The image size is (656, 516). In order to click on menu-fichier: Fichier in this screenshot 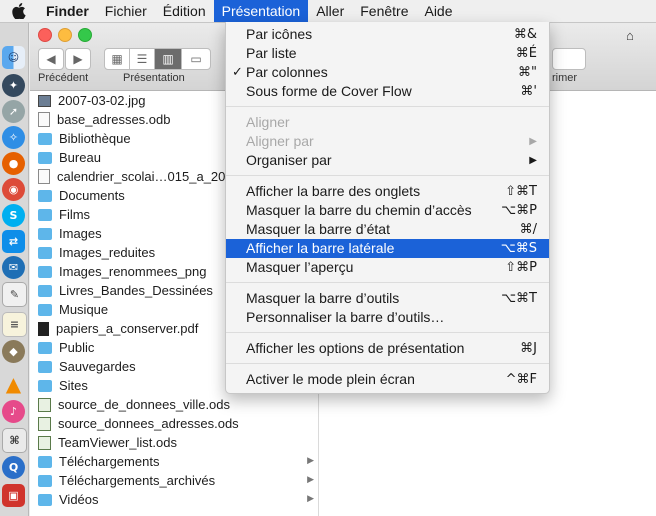, I will do `click(126, 11)`.